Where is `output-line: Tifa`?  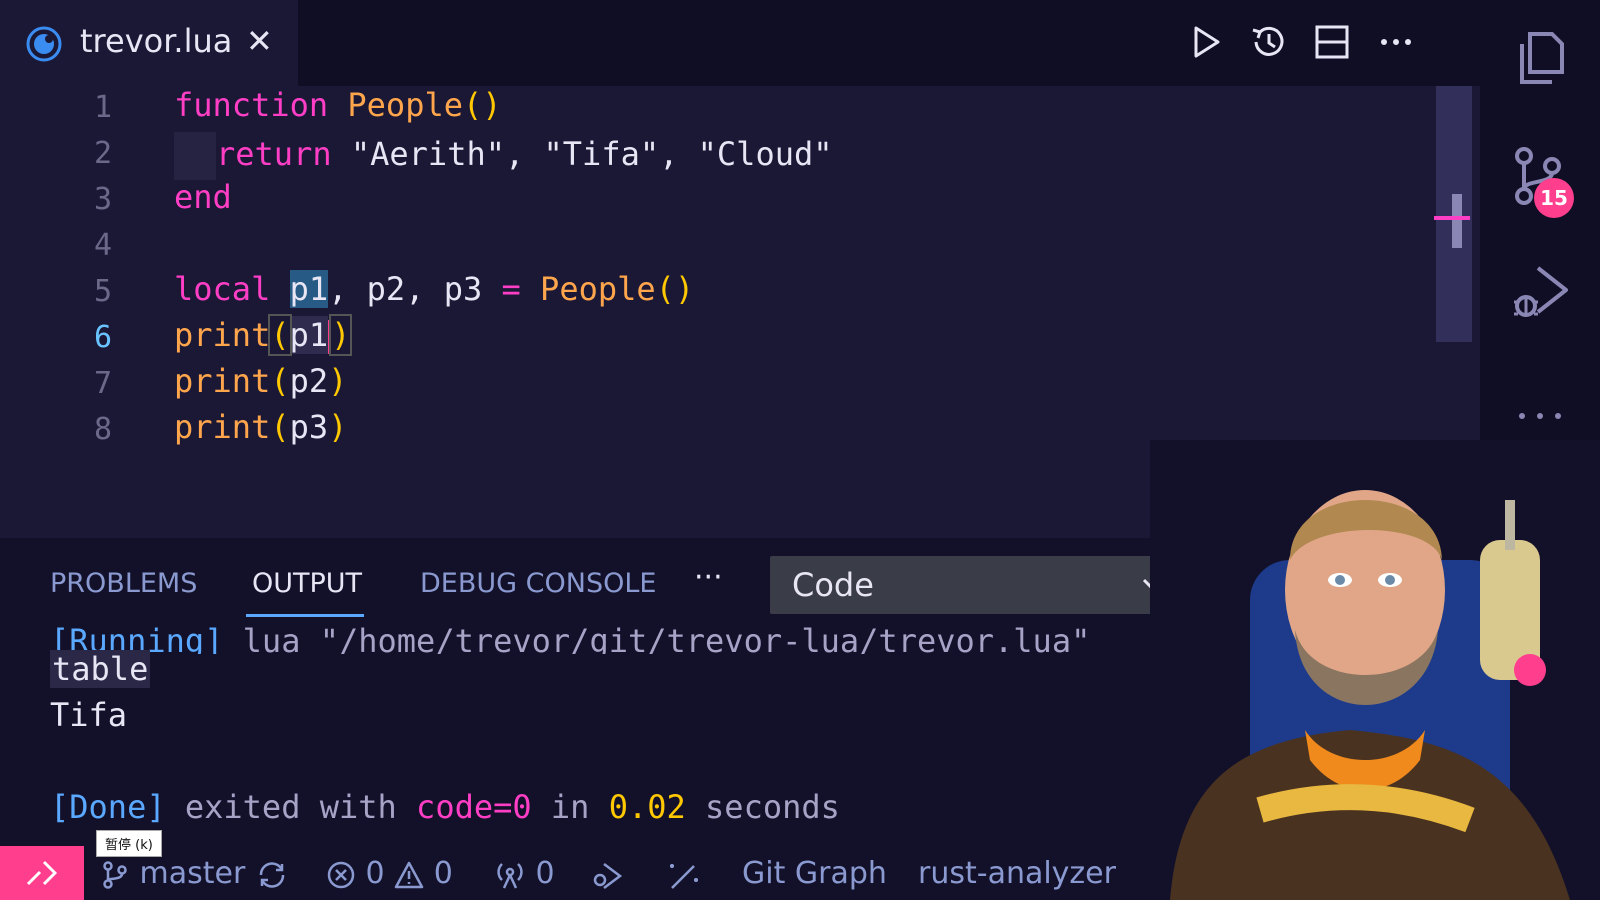 output-line: Tifa is located at coordinates (89, 715).